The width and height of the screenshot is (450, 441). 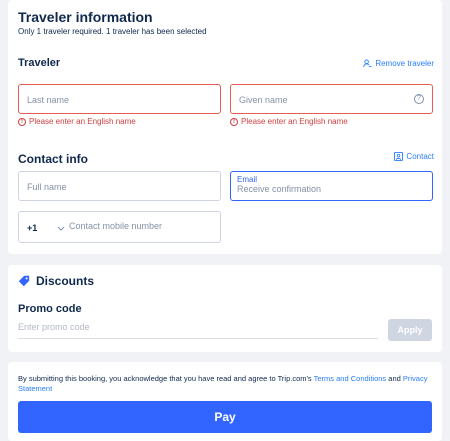 I want to click on terms-link: Terms and Conditions, so click(x=350, y=378).